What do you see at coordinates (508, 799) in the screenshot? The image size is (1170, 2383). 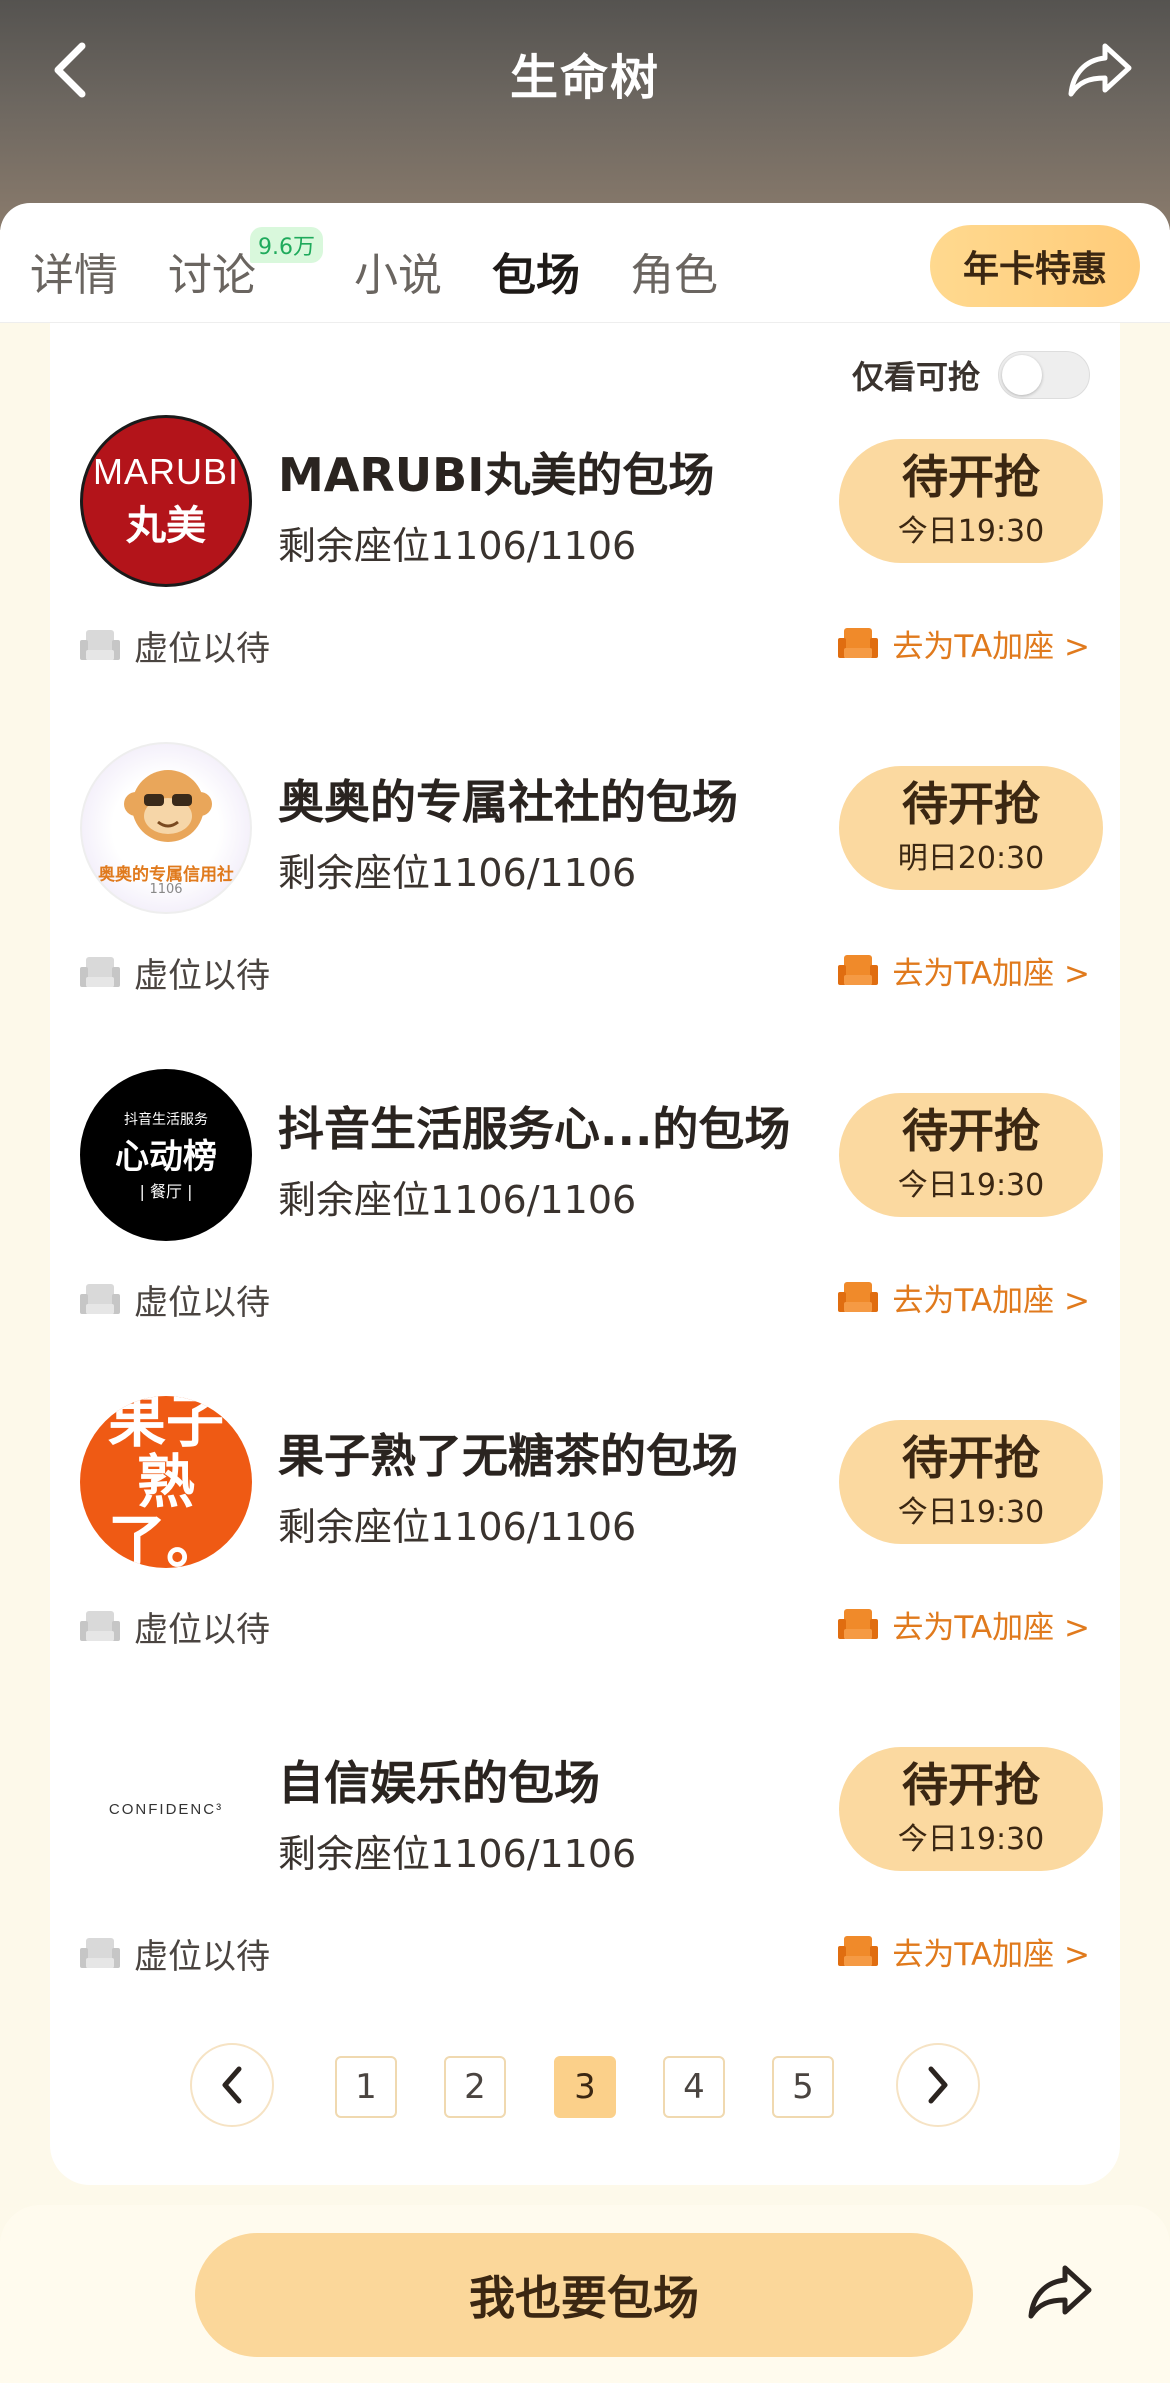 I see `screening-title: 奥奥的专属社社的包场` at bounding box center [508, 799].